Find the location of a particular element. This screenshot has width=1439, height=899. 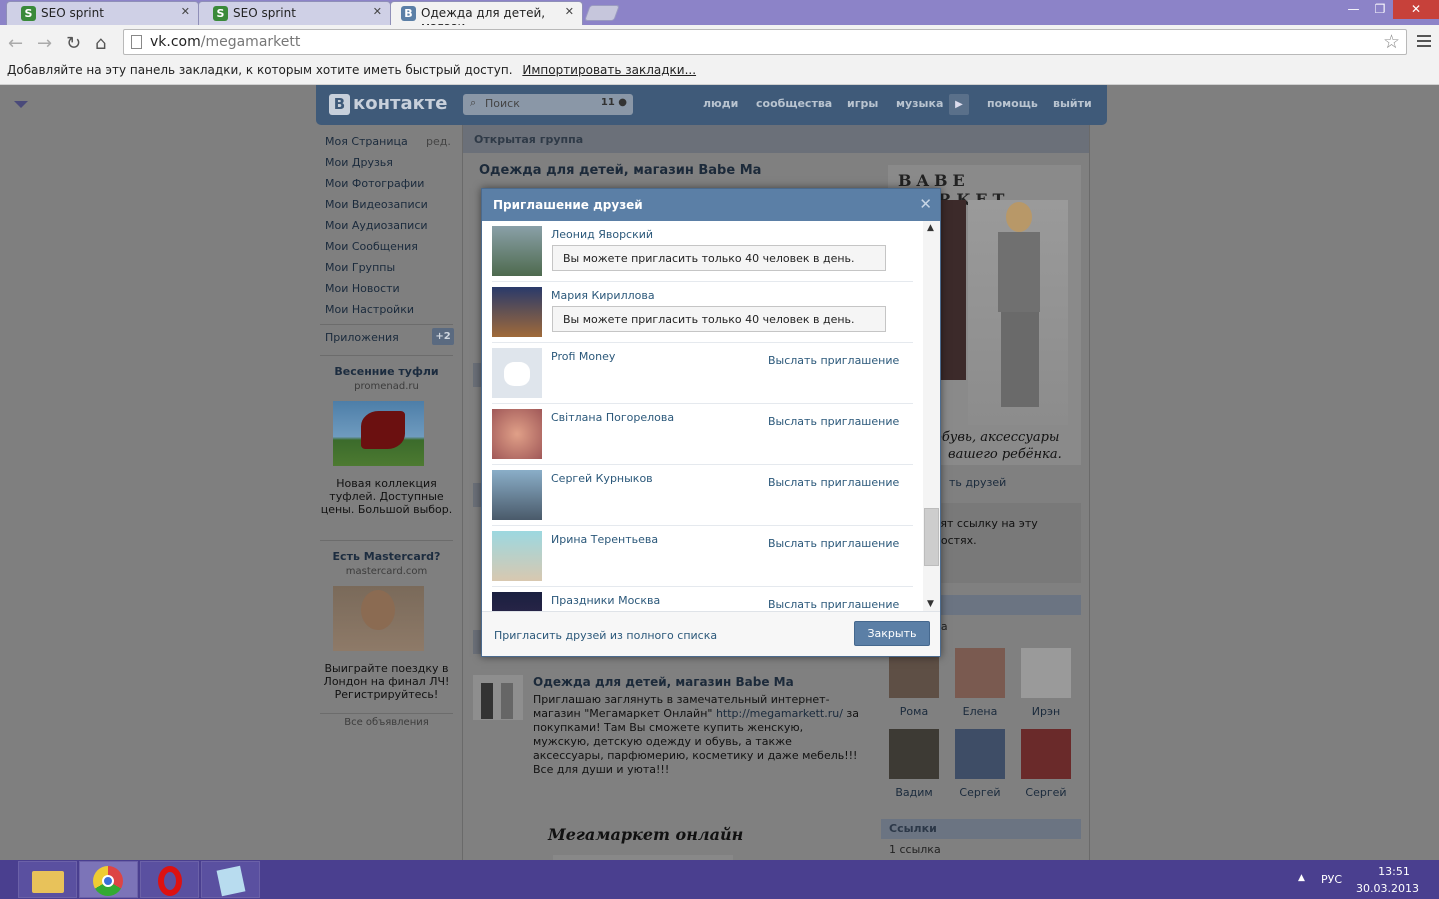

friend-name: Праздники Москва is located at coordinates (605, 600).